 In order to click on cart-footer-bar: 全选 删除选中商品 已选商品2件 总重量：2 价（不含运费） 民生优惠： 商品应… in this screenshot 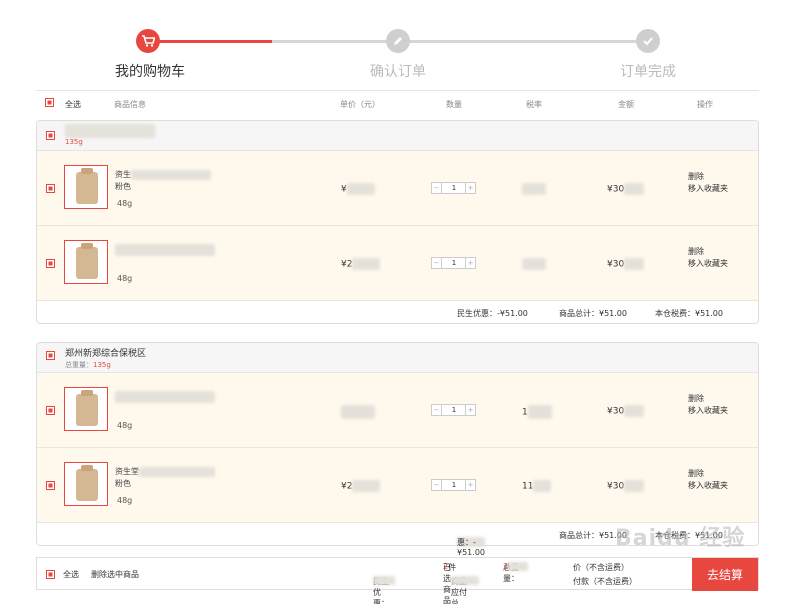, I will do `click(397, 580)`.